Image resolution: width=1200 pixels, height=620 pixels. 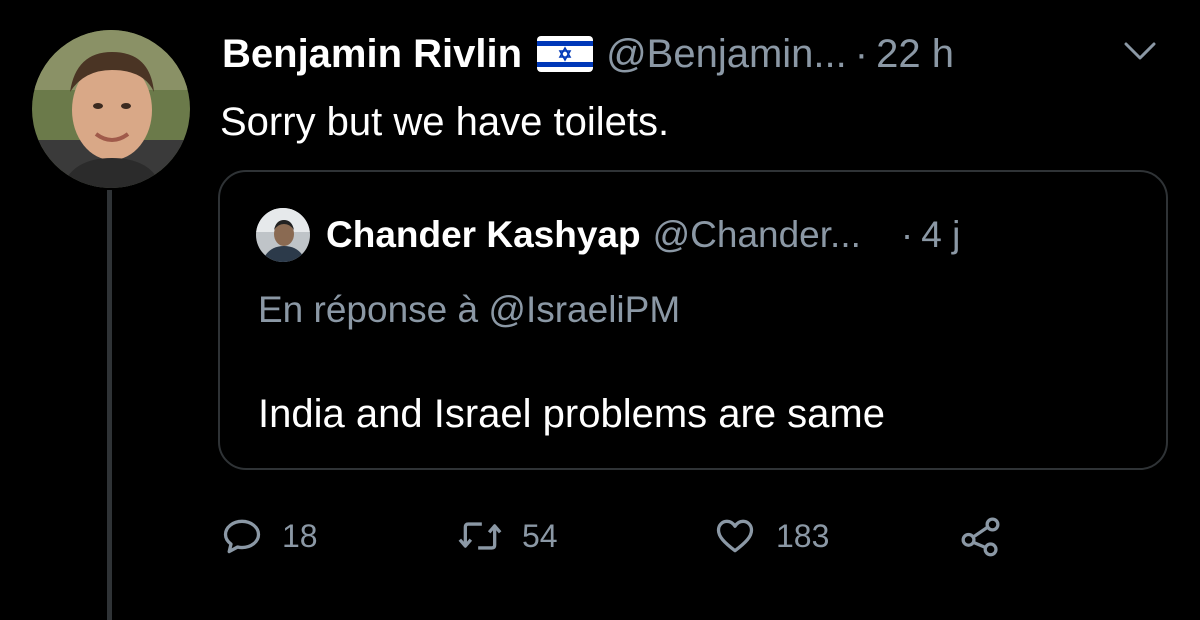 What do you see at coordinates (109, 405) in the screenshot?
I see `thread-line` at bounding box center [109, 405].